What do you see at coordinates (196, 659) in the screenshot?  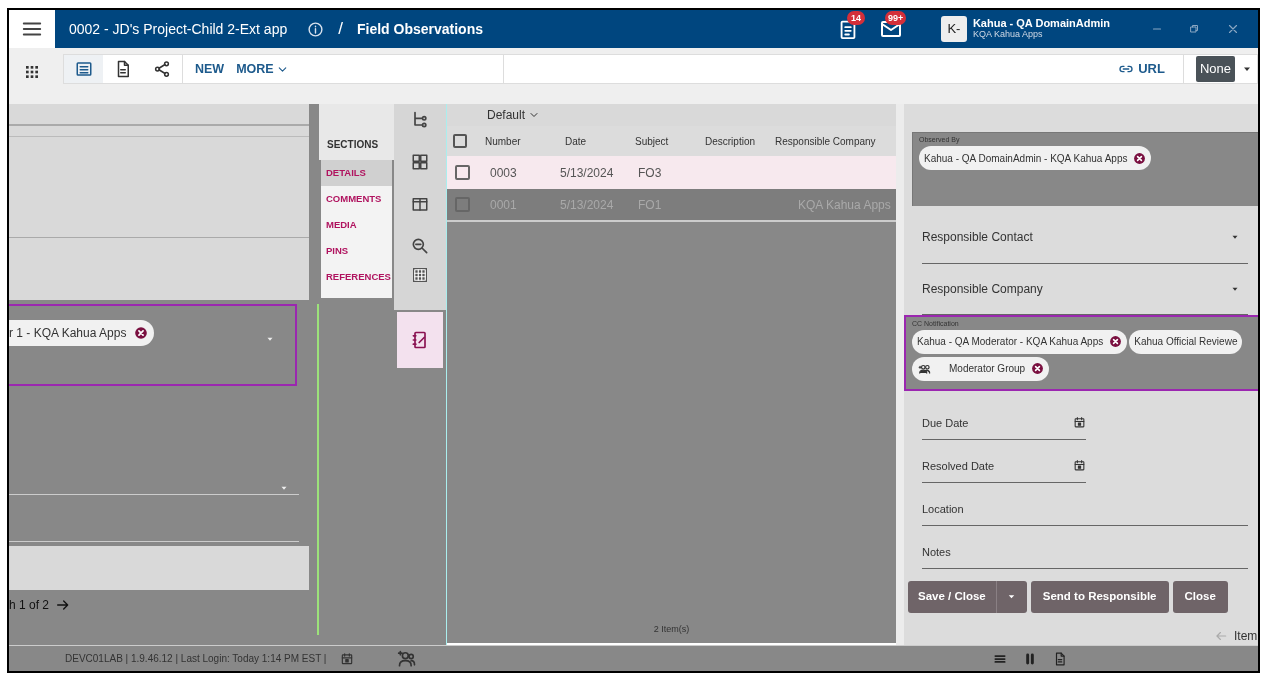 I see `status-text: DEVC01LAB | 1.9.46.12 | Last Login: Today 1:14 PM EST |` at bounding box center [196, 659].